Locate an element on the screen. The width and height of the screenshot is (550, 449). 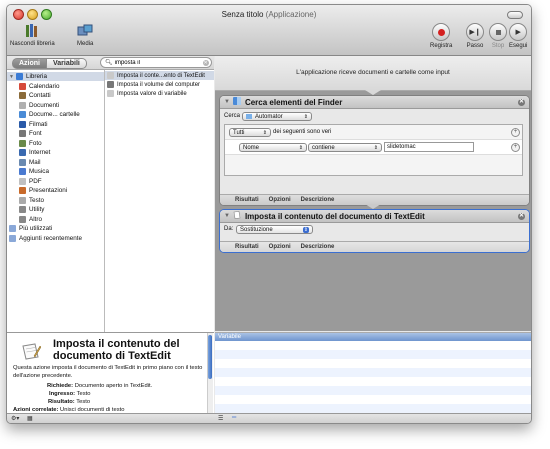
disclosure-triangle-icon: ▼ is located at coordinates (11, 77).